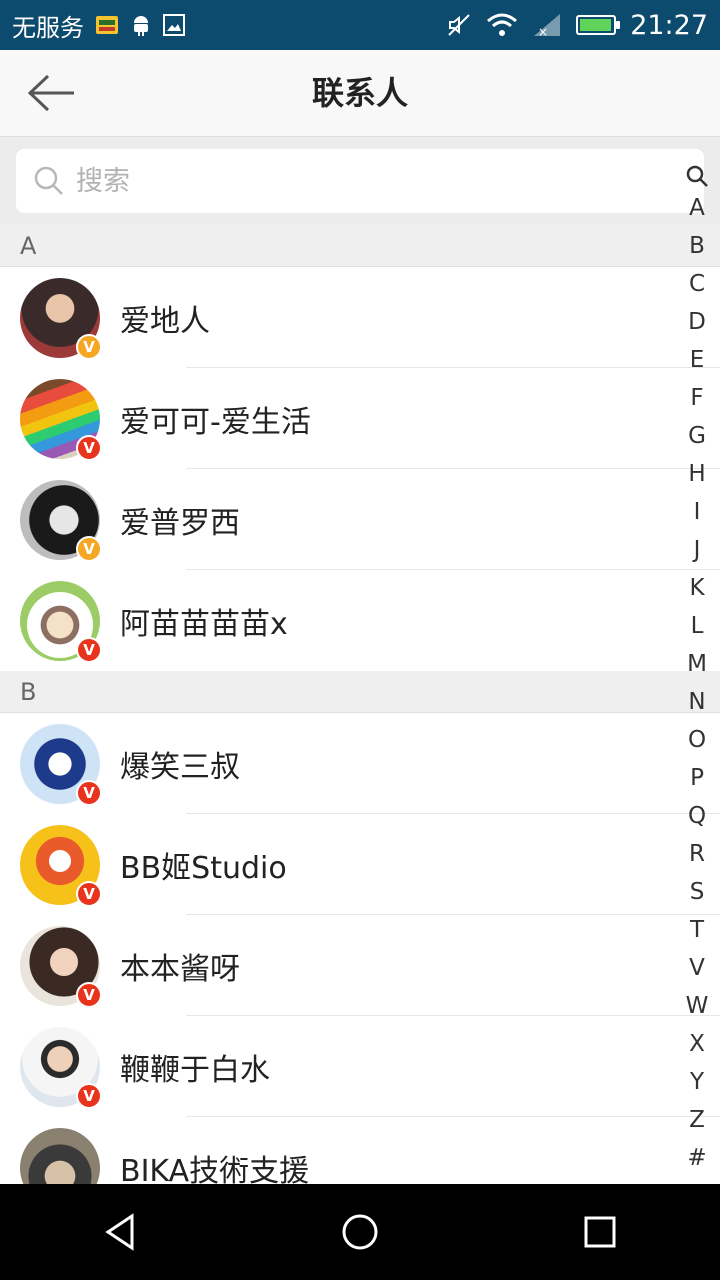 This screenshot has height=1280, width=720. Describe the element at coordinates (697, 322) in the screenshot. I see `index-letter: D` at that location.